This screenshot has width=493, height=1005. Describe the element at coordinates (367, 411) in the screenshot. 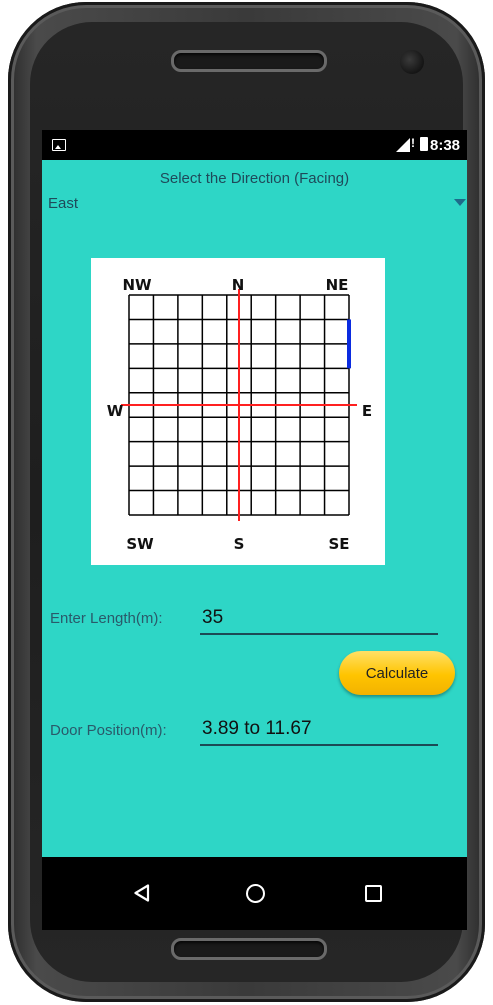

I see `label-e: E` at that location.